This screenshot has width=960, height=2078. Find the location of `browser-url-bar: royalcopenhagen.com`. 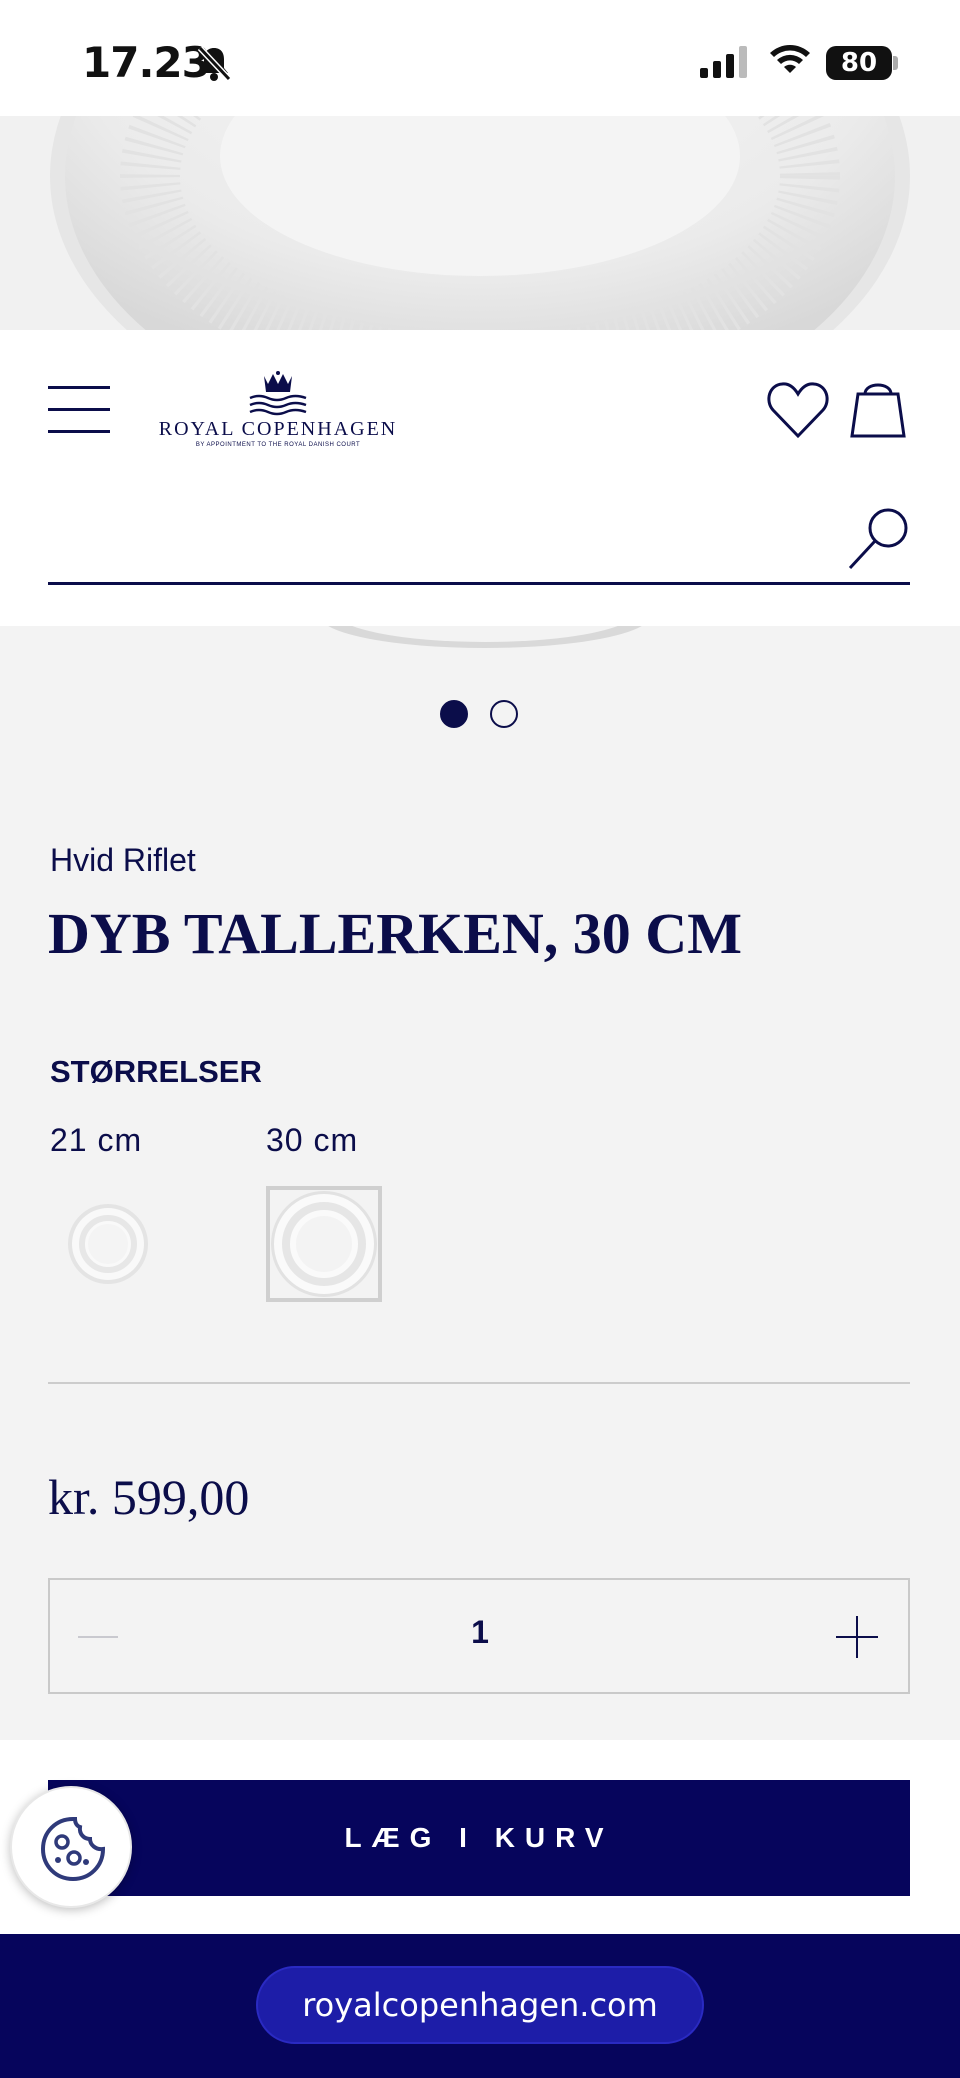

browser-url-bar: royalcopenhagen.com is located at coordinates (480, 2005).